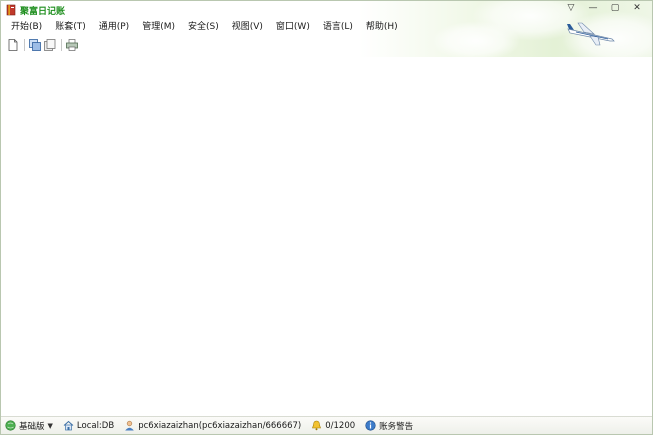 The height and width of the screenshot is (435, 653). I want to click on counter-status: 0/1200, so click(333, 425).